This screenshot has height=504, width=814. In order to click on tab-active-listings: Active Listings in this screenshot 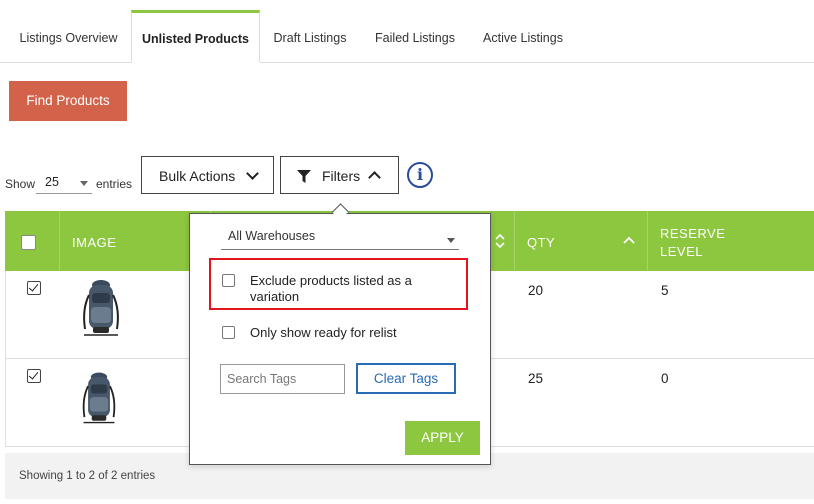, I will do `click(523, 36)`.